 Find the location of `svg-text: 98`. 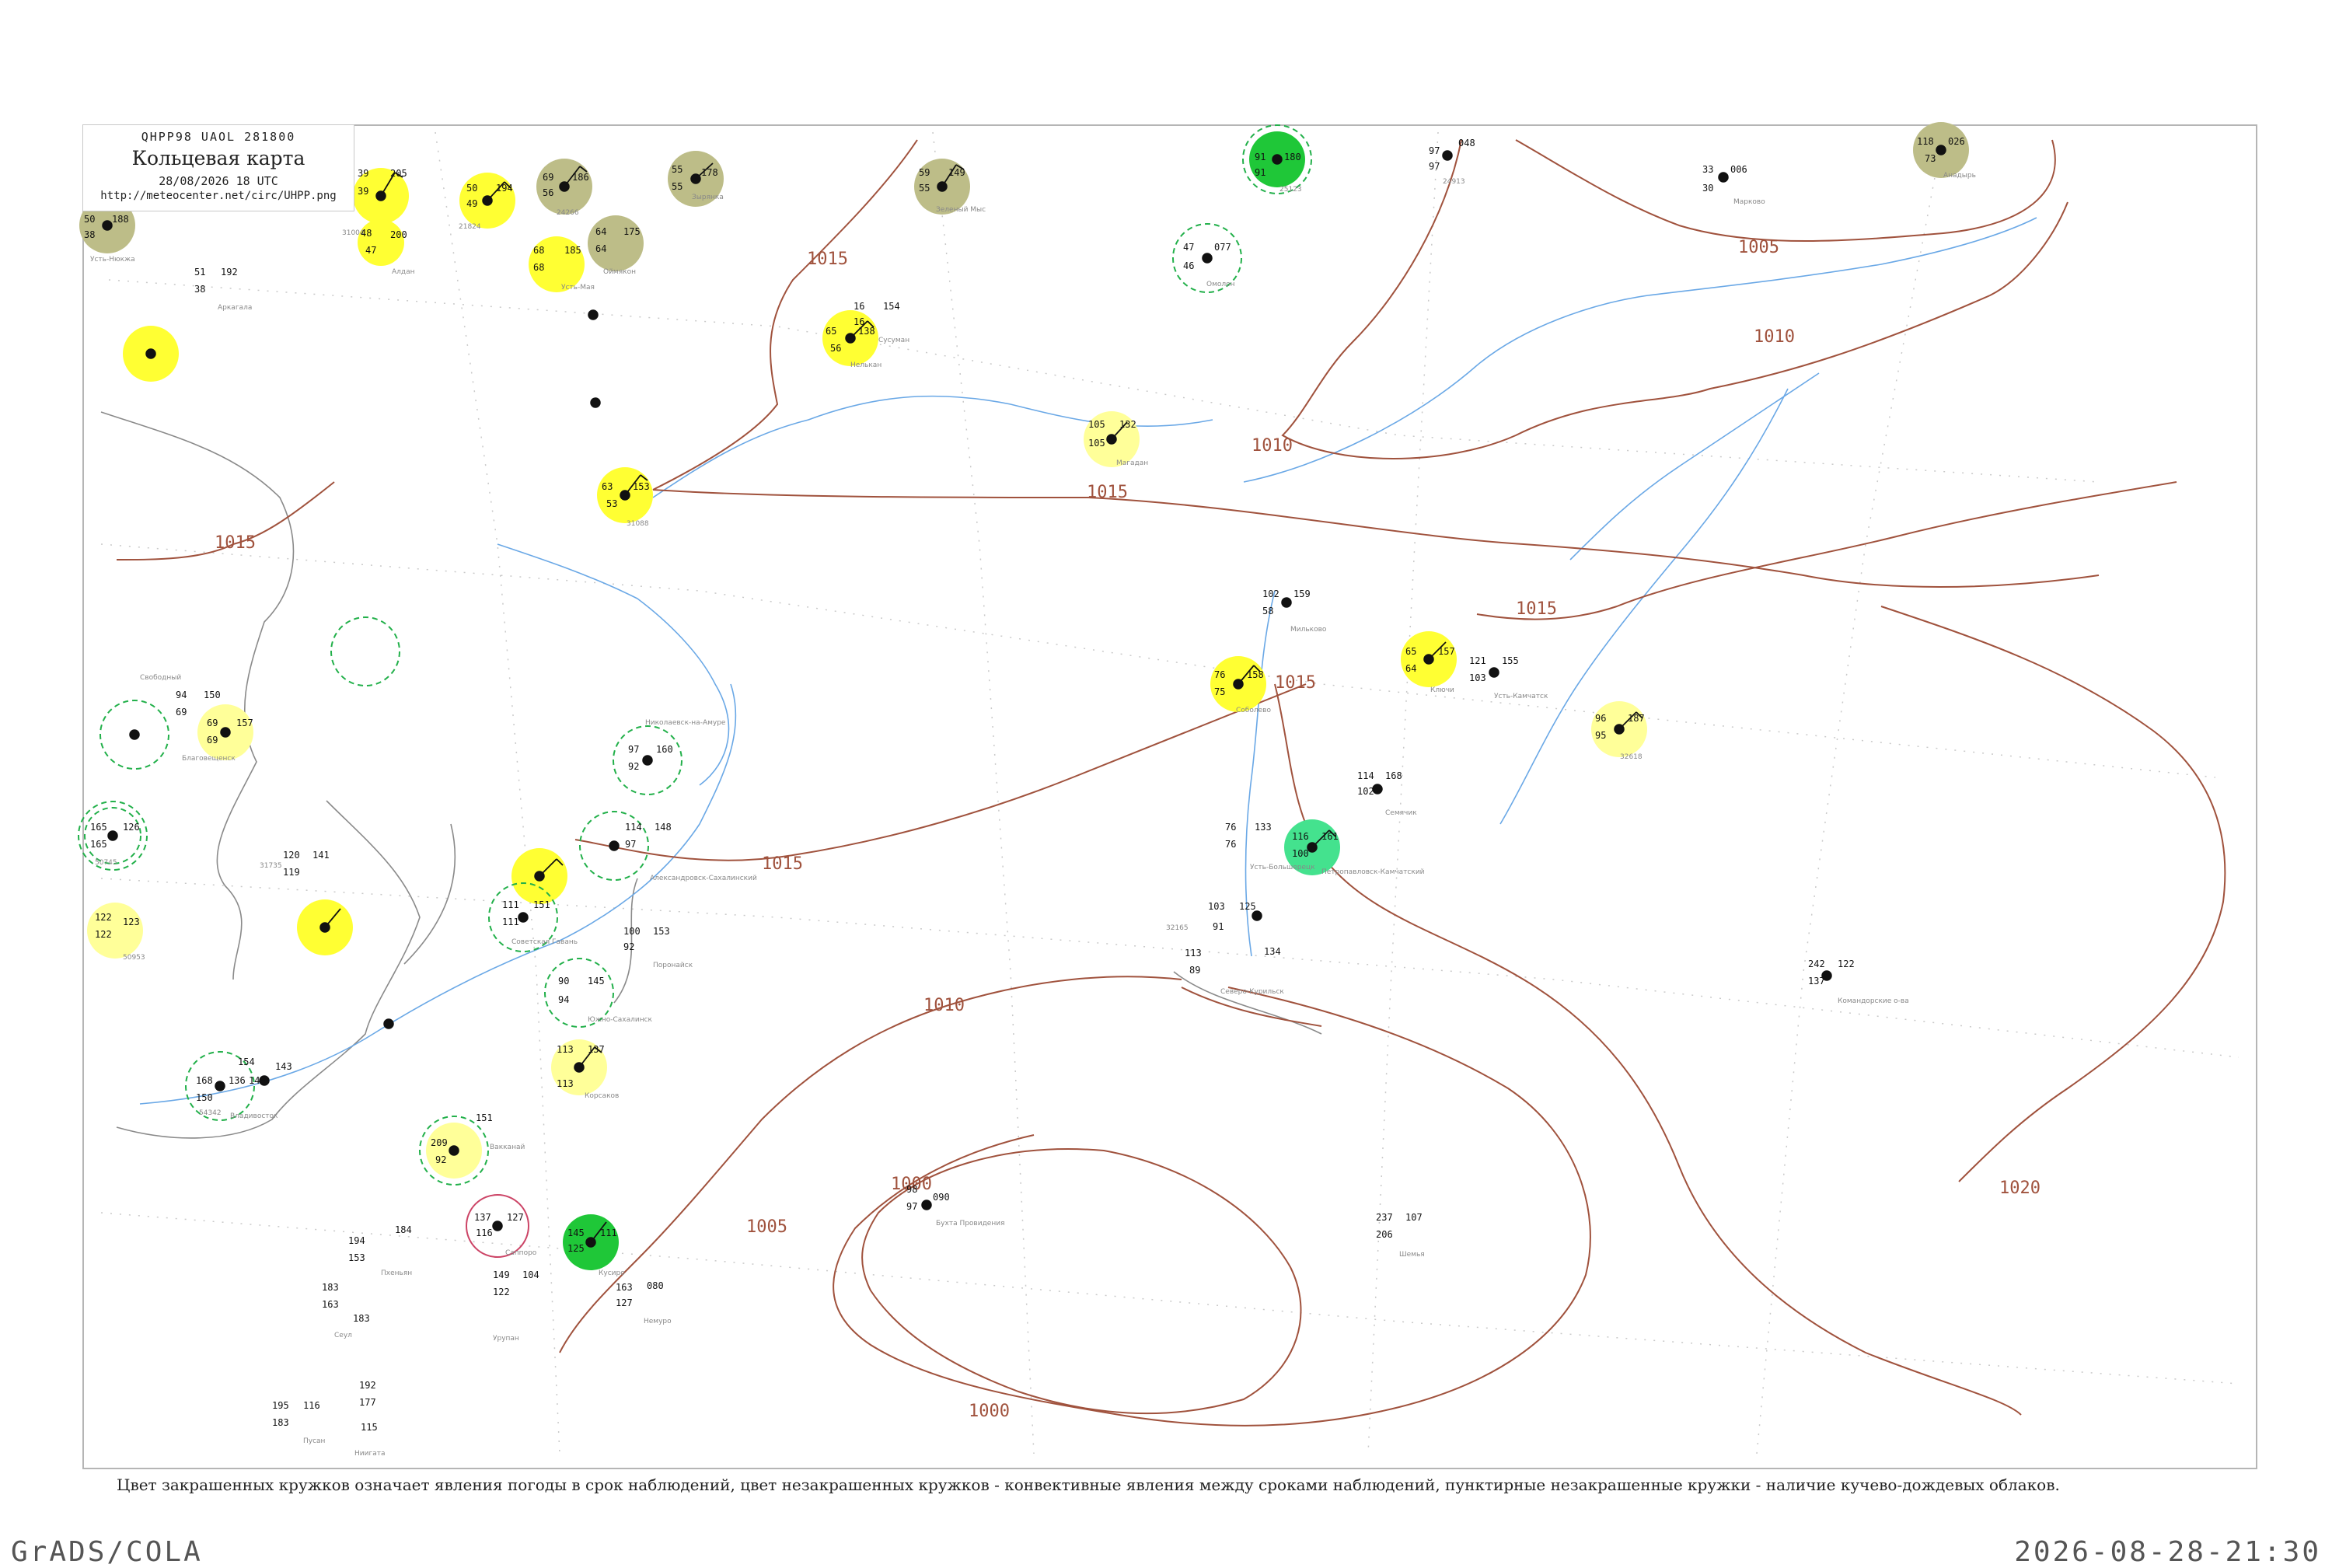

svg-text: 98 is located at coordinates (911, 1189).